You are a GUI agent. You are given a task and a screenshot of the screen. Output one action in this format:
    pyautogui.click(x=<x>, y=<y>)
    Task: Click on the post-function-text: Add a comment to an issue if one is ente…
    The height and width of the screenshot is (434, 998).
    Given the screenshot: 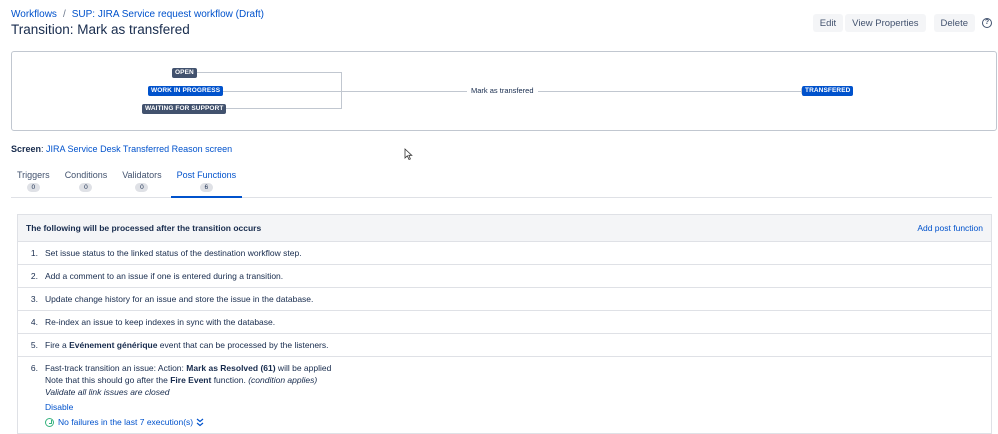 What is the action you would take?
    pyautogui.click(x=164, y=276)
    